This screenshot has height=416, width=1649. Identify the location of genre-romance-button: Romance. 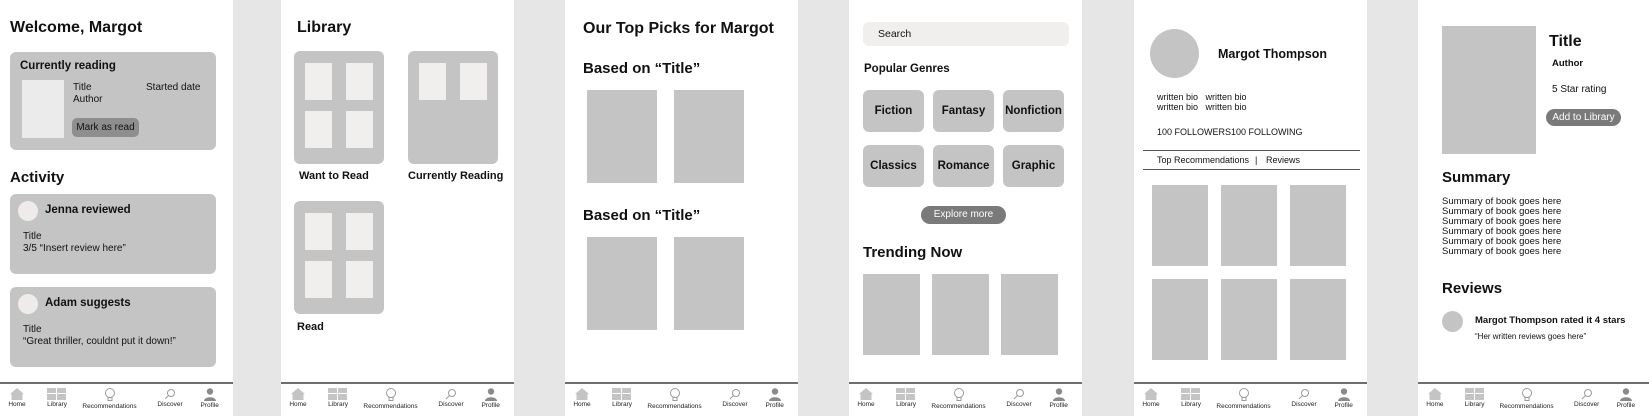
(963, 166).